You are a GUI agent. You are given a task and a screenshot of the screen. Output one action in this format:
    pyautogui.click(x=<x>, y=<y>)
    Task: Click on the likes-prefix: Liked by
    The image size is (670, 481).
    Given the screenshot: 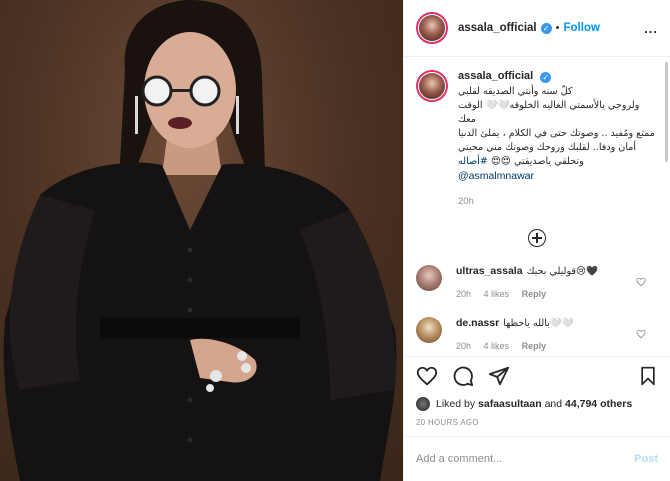 What is the action you would take?
    pyautogui.click(x=456, y=404)
    